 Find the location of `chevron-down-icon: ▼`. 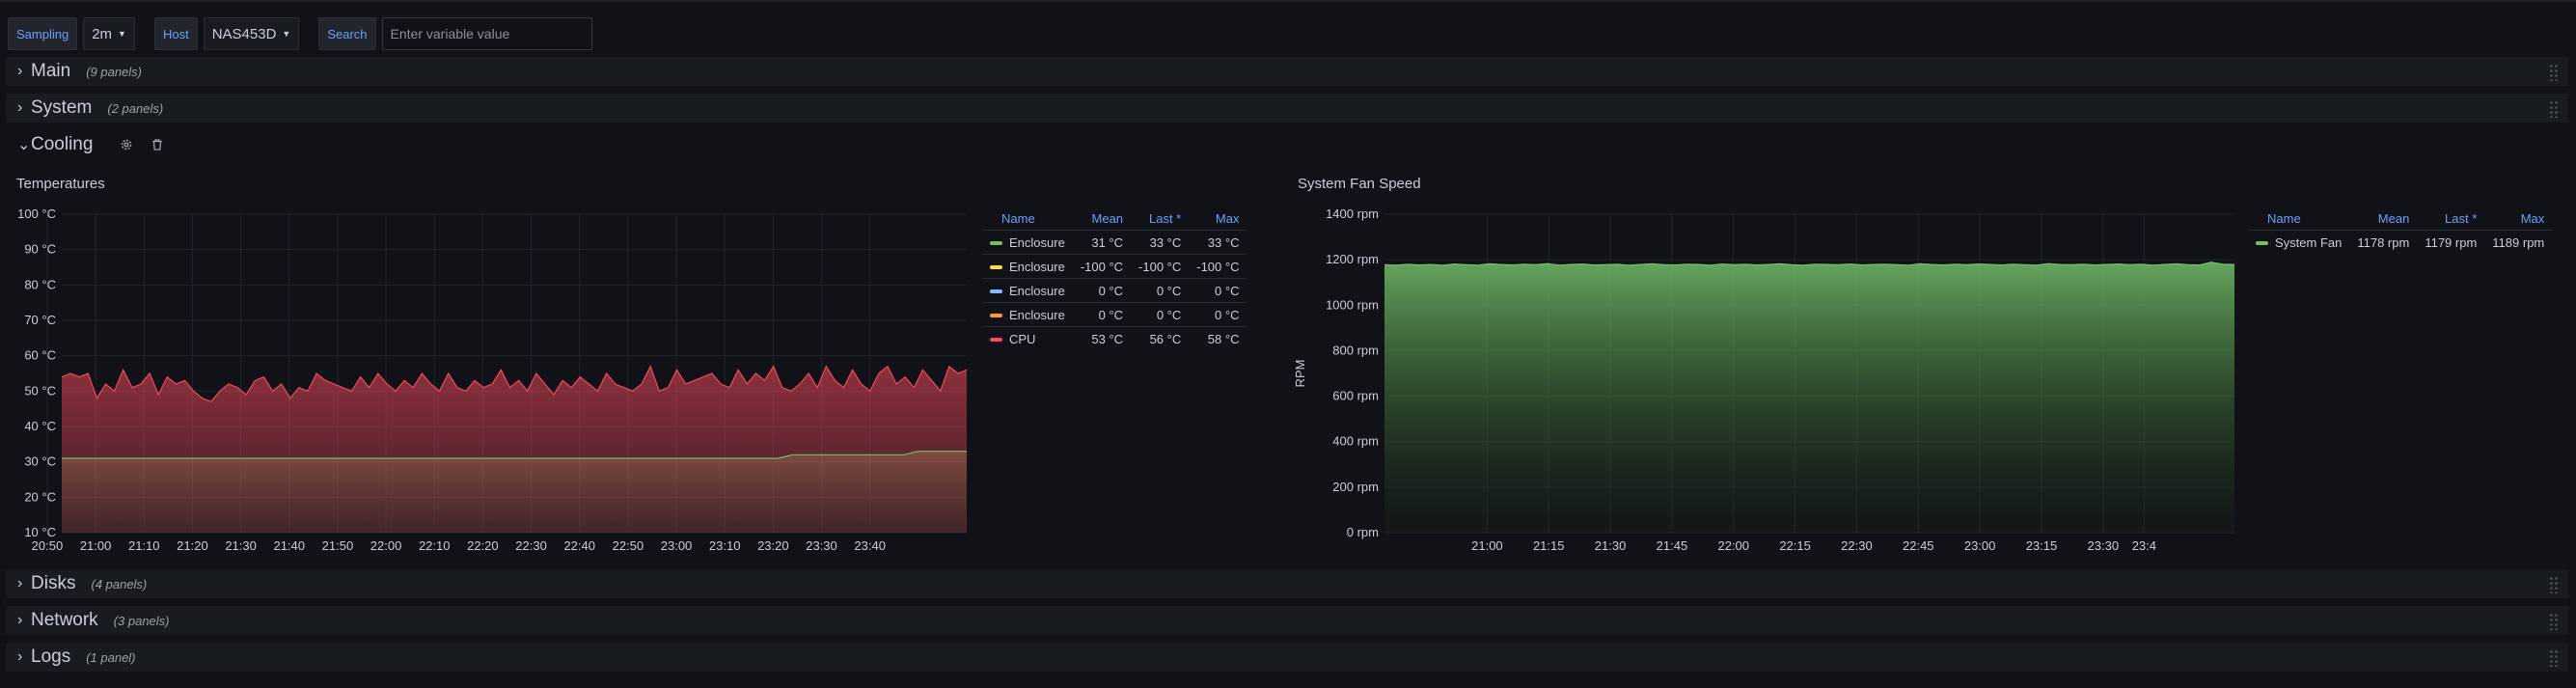

chevron-down-icon: ▼ is located at coordinates (286, 34).